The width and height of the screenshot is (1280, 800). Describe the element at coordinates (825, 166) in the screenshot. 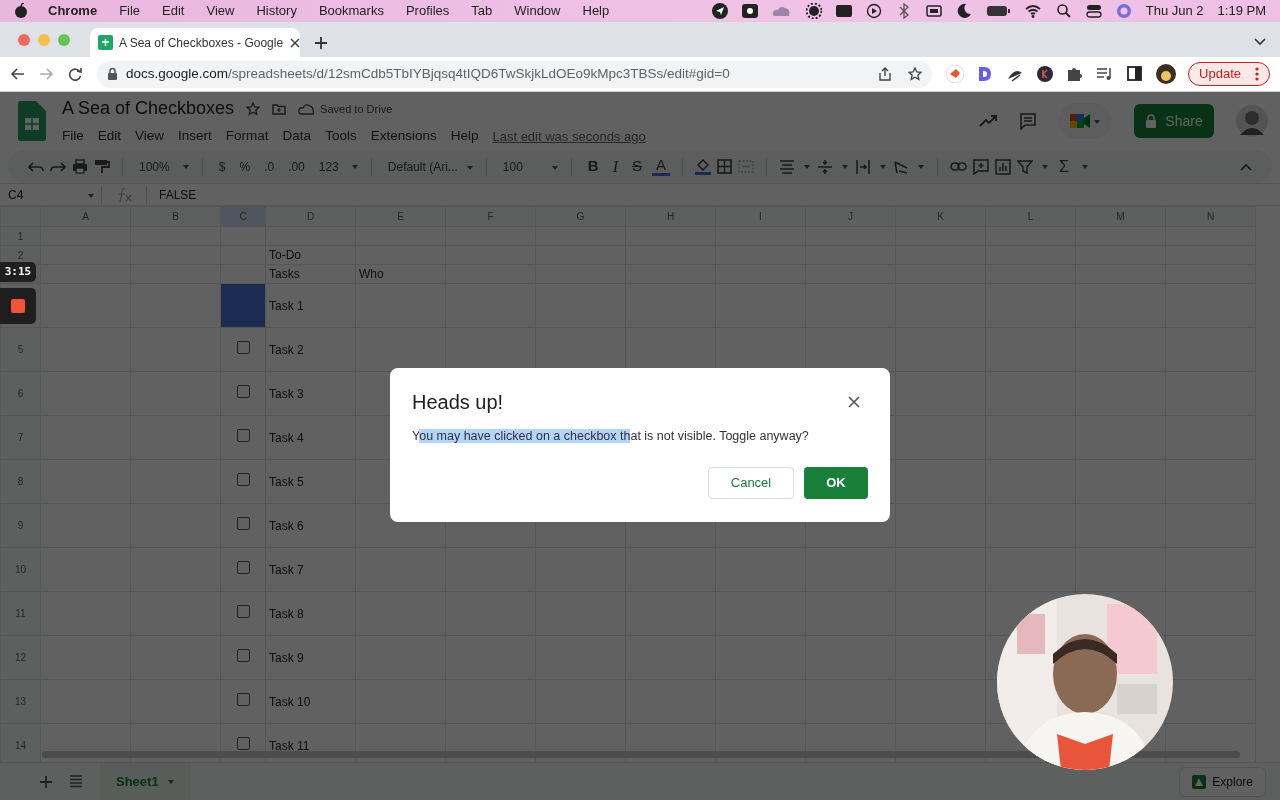

I see `vertical-align-icon` at that location.